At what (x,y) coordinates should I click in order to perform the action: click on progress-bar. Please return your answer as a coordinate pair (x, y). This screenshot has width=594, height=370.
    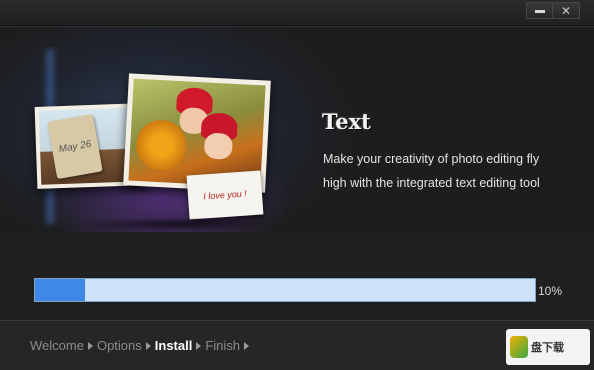
    Looking at the image, I should click on (285, 290).